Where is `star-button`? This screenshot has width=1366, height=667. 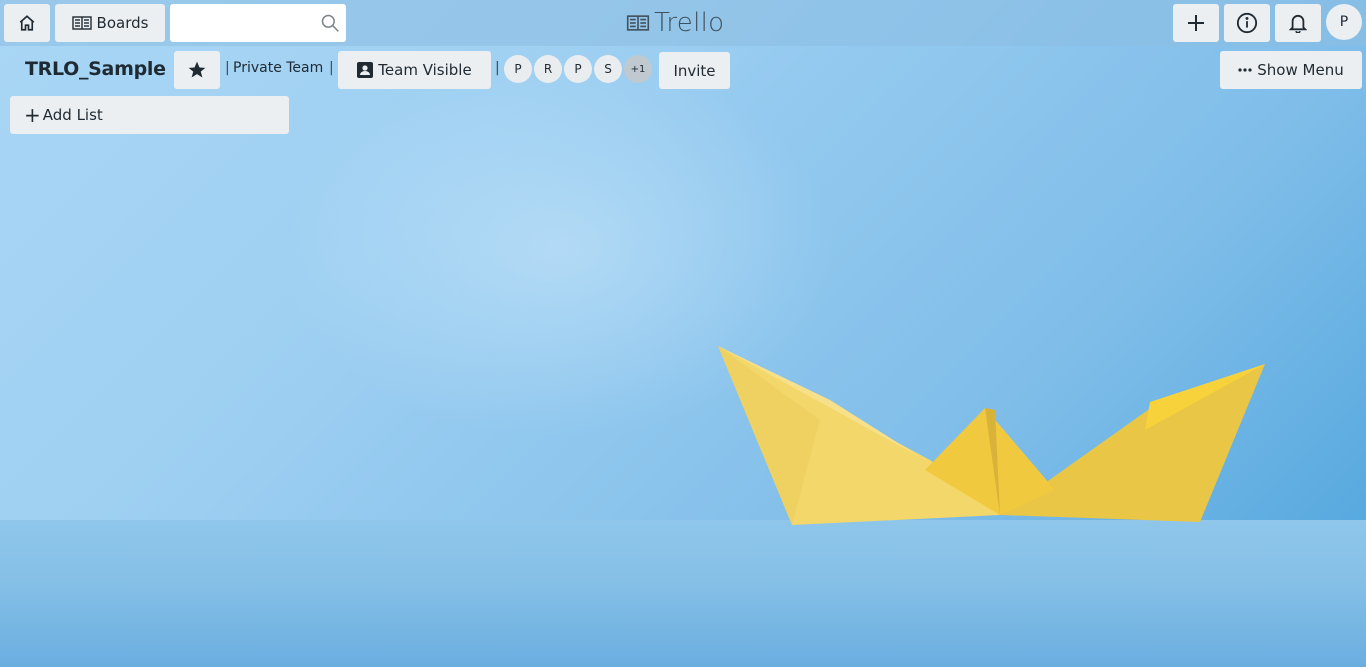
star-button is located at coordinates (197, 70).